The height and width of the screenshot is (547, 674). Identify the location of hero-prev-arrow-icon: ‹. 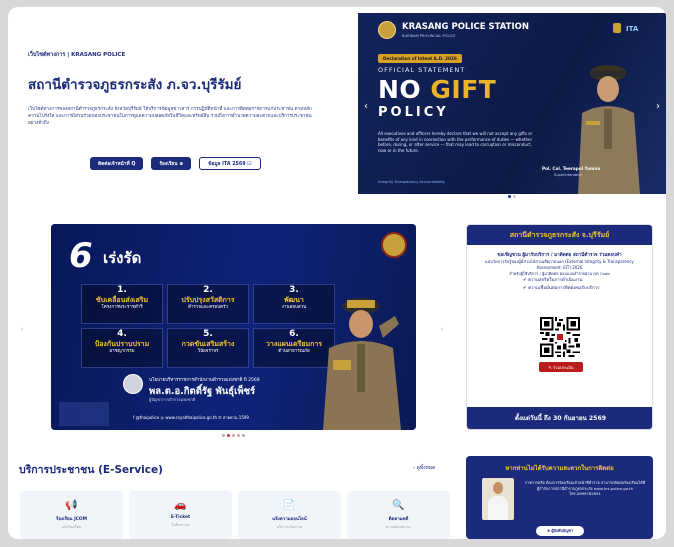
(366, 106).